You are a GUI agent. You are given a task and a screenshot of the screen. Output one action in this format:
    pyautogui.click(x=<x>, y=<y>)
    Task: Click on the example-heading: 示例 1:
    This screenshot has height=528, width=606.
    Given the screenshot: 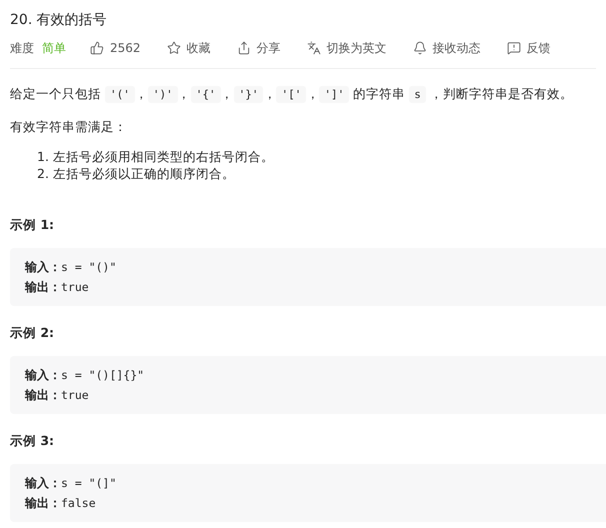 What is the action you would take?
    pyautogui.click(x=33, y=225)
    